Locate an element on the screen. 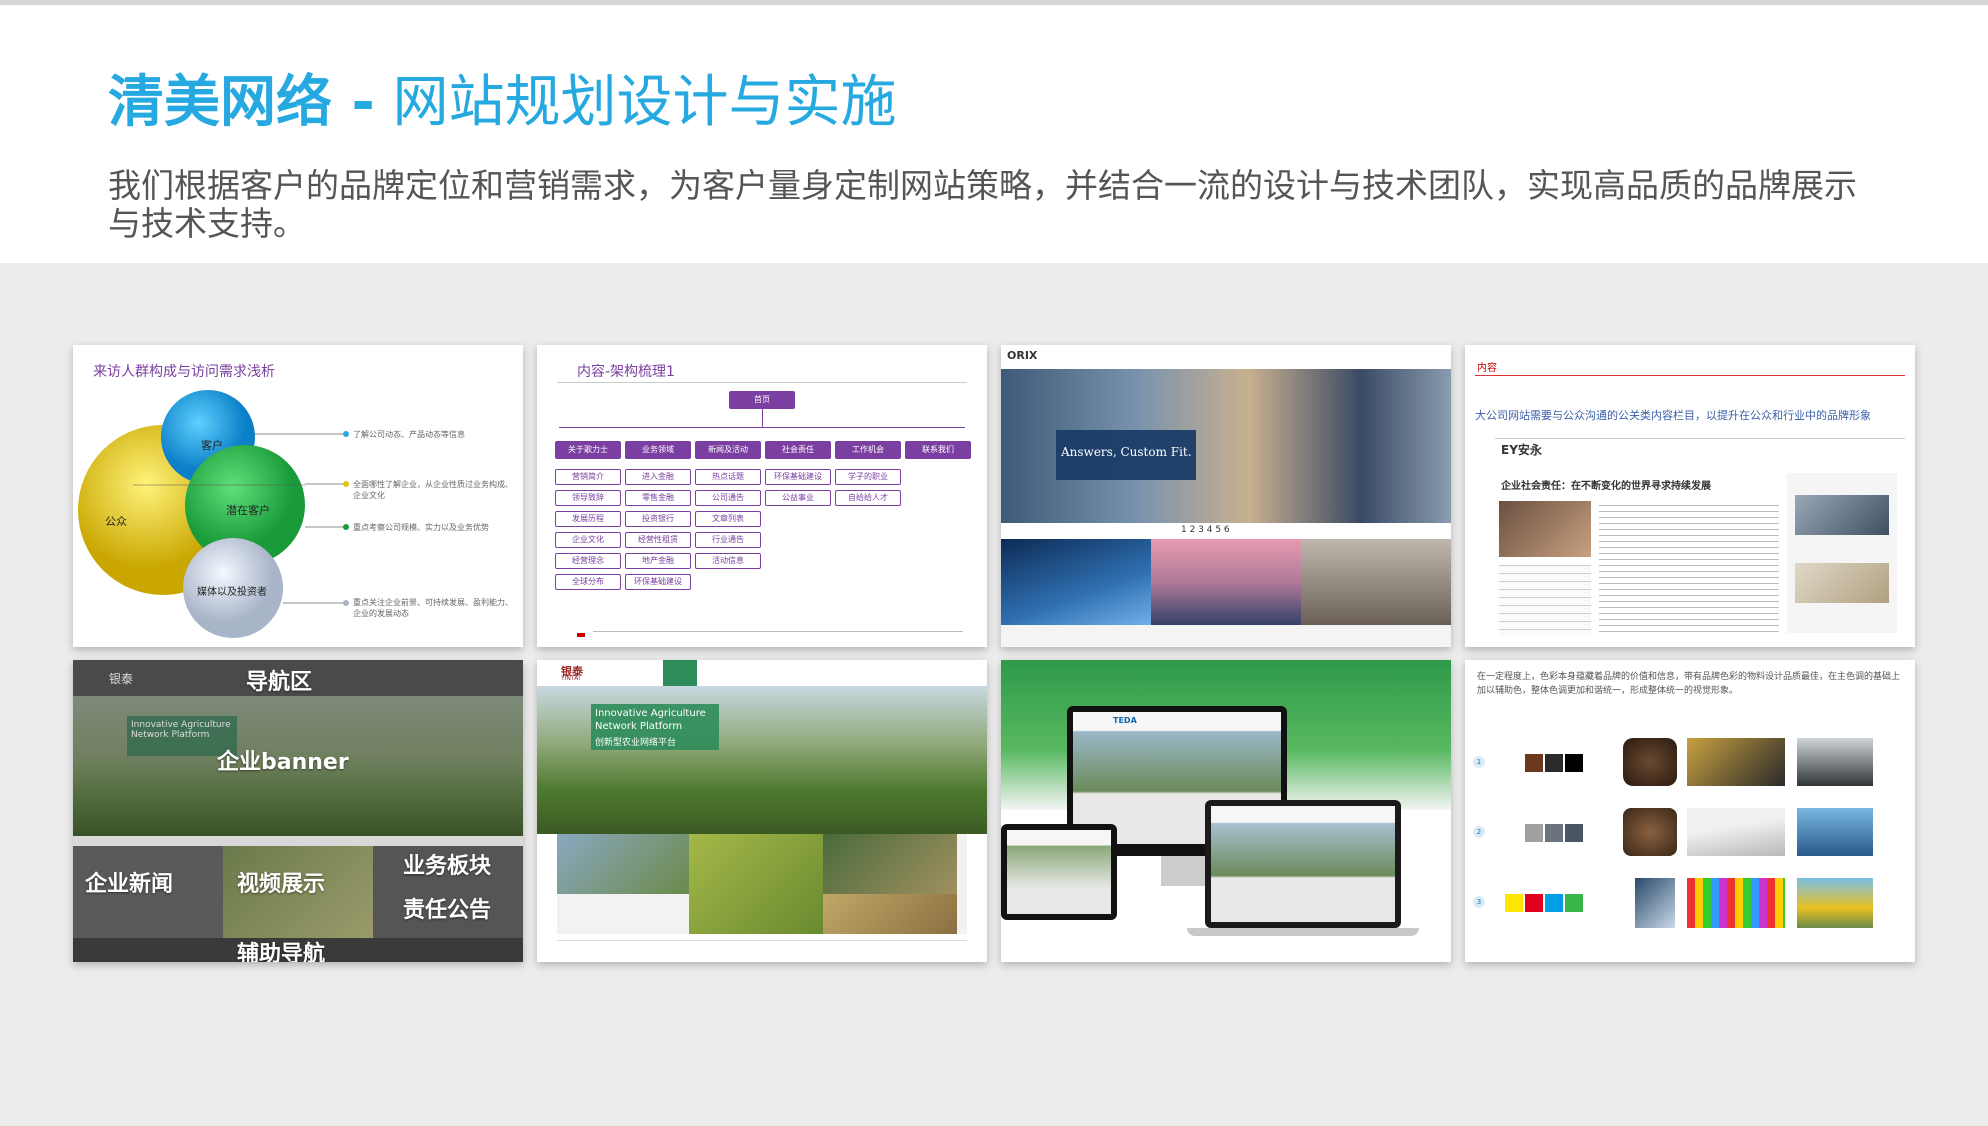 The height and width of the screenshot is (1126, 1988). swatch-gray is located at coordinates (1534, 833).